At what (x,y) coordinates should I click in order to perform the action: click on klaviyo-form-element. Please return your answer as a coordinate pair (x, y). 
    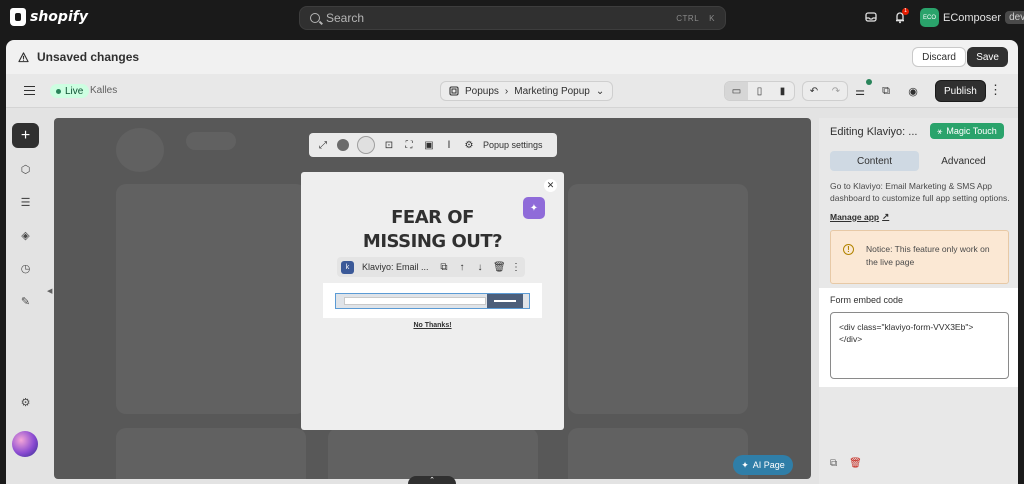
    Looking at the image, I should click on (432, 300).